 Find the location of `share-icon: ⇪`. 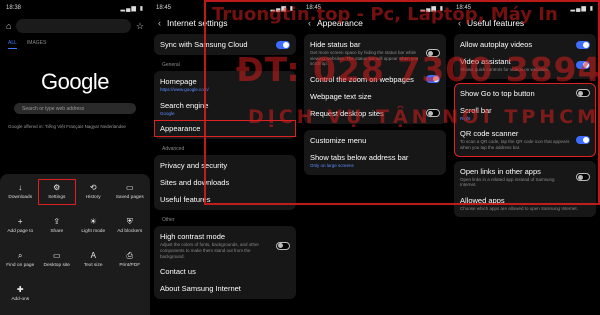

share-icon: ⇪ is located at coordinates (57, 221).